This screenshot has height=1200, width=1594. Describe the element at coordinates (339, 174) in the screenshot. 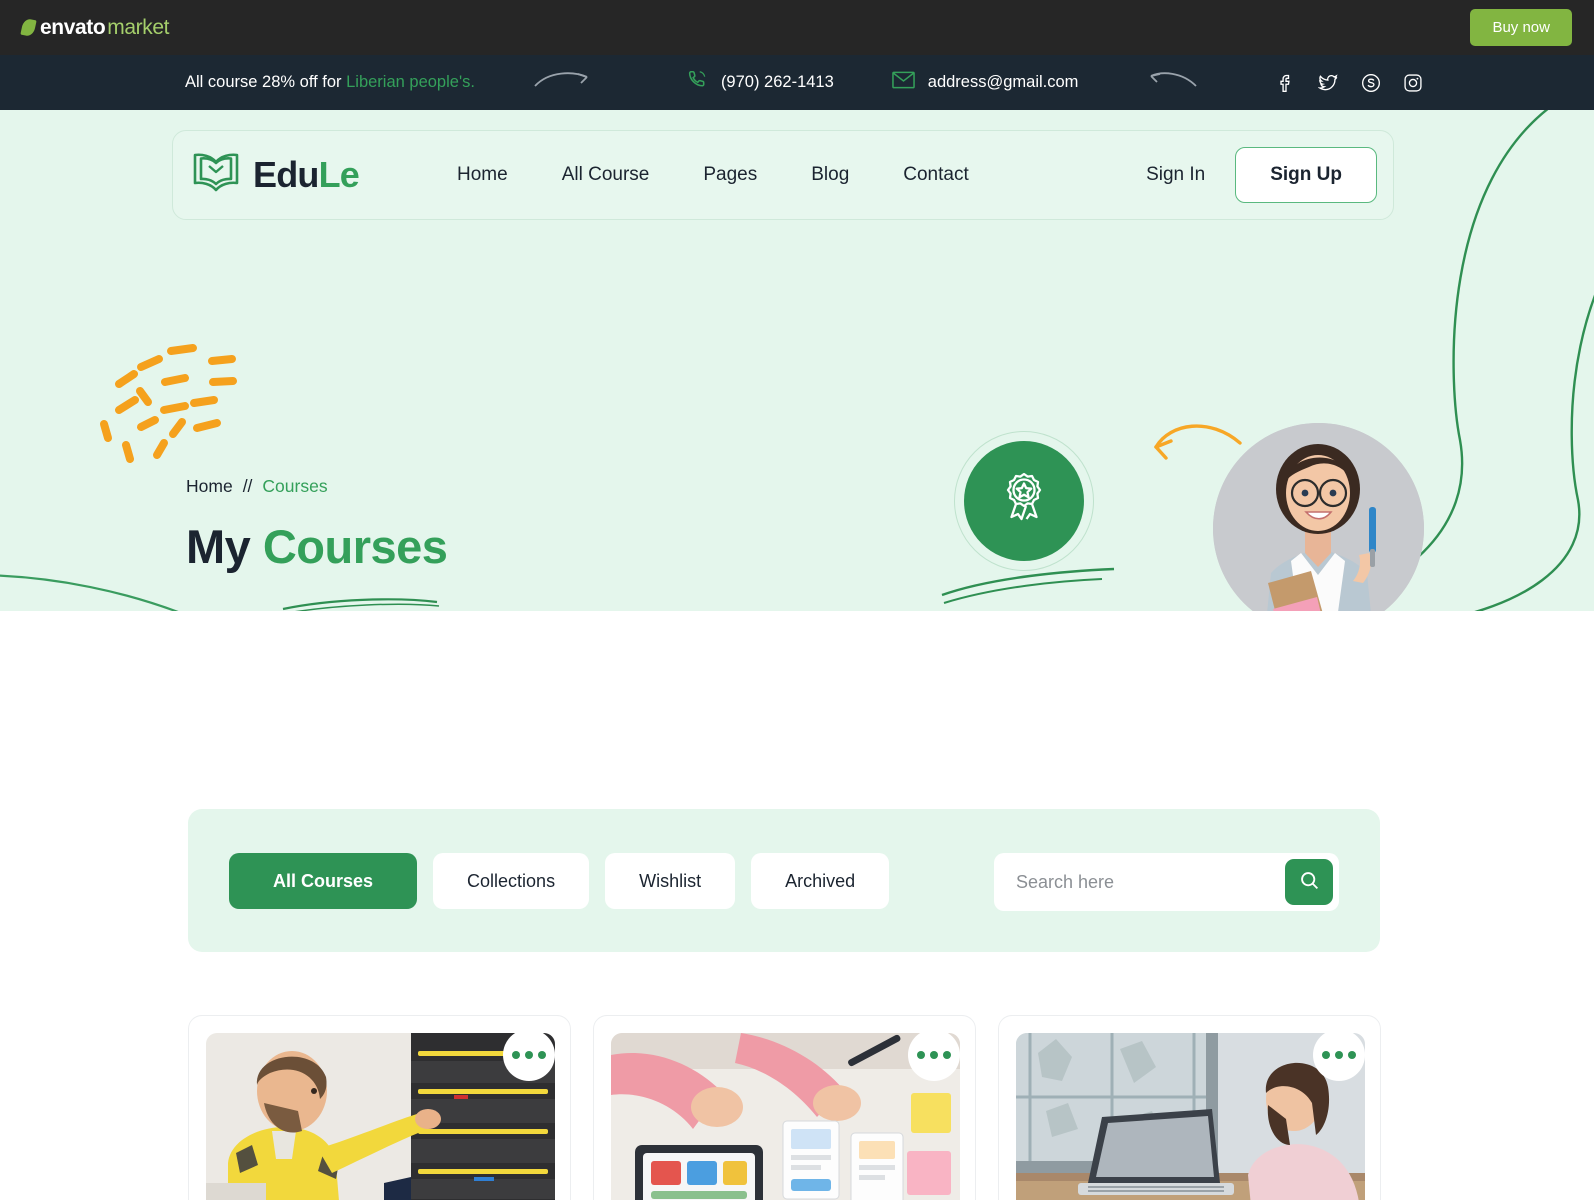

I see `brand-name-second: Le` at that location.